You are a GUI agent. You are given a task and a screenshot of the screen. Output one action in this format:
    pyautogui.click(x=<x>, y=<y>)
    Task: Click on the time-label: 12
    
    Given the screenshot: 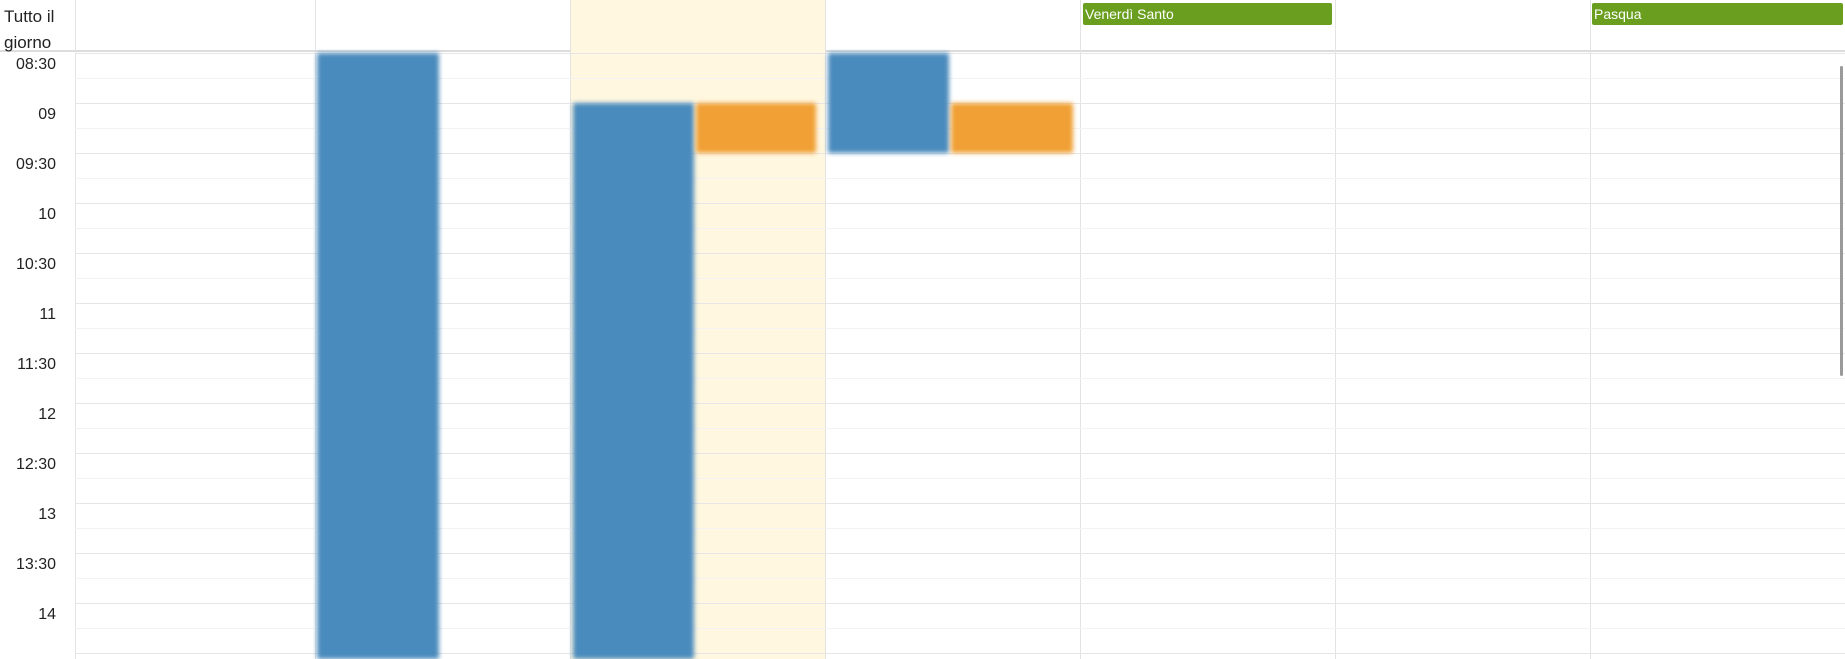 What is the action you would take?
    pyautogui.click(x=47, y=414)
    